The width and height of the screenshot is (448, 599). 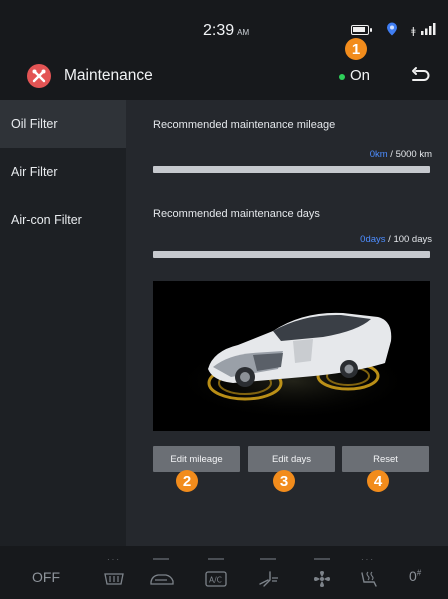 I want to click on seat-airflow-glyph, so click(x=268, y=579).